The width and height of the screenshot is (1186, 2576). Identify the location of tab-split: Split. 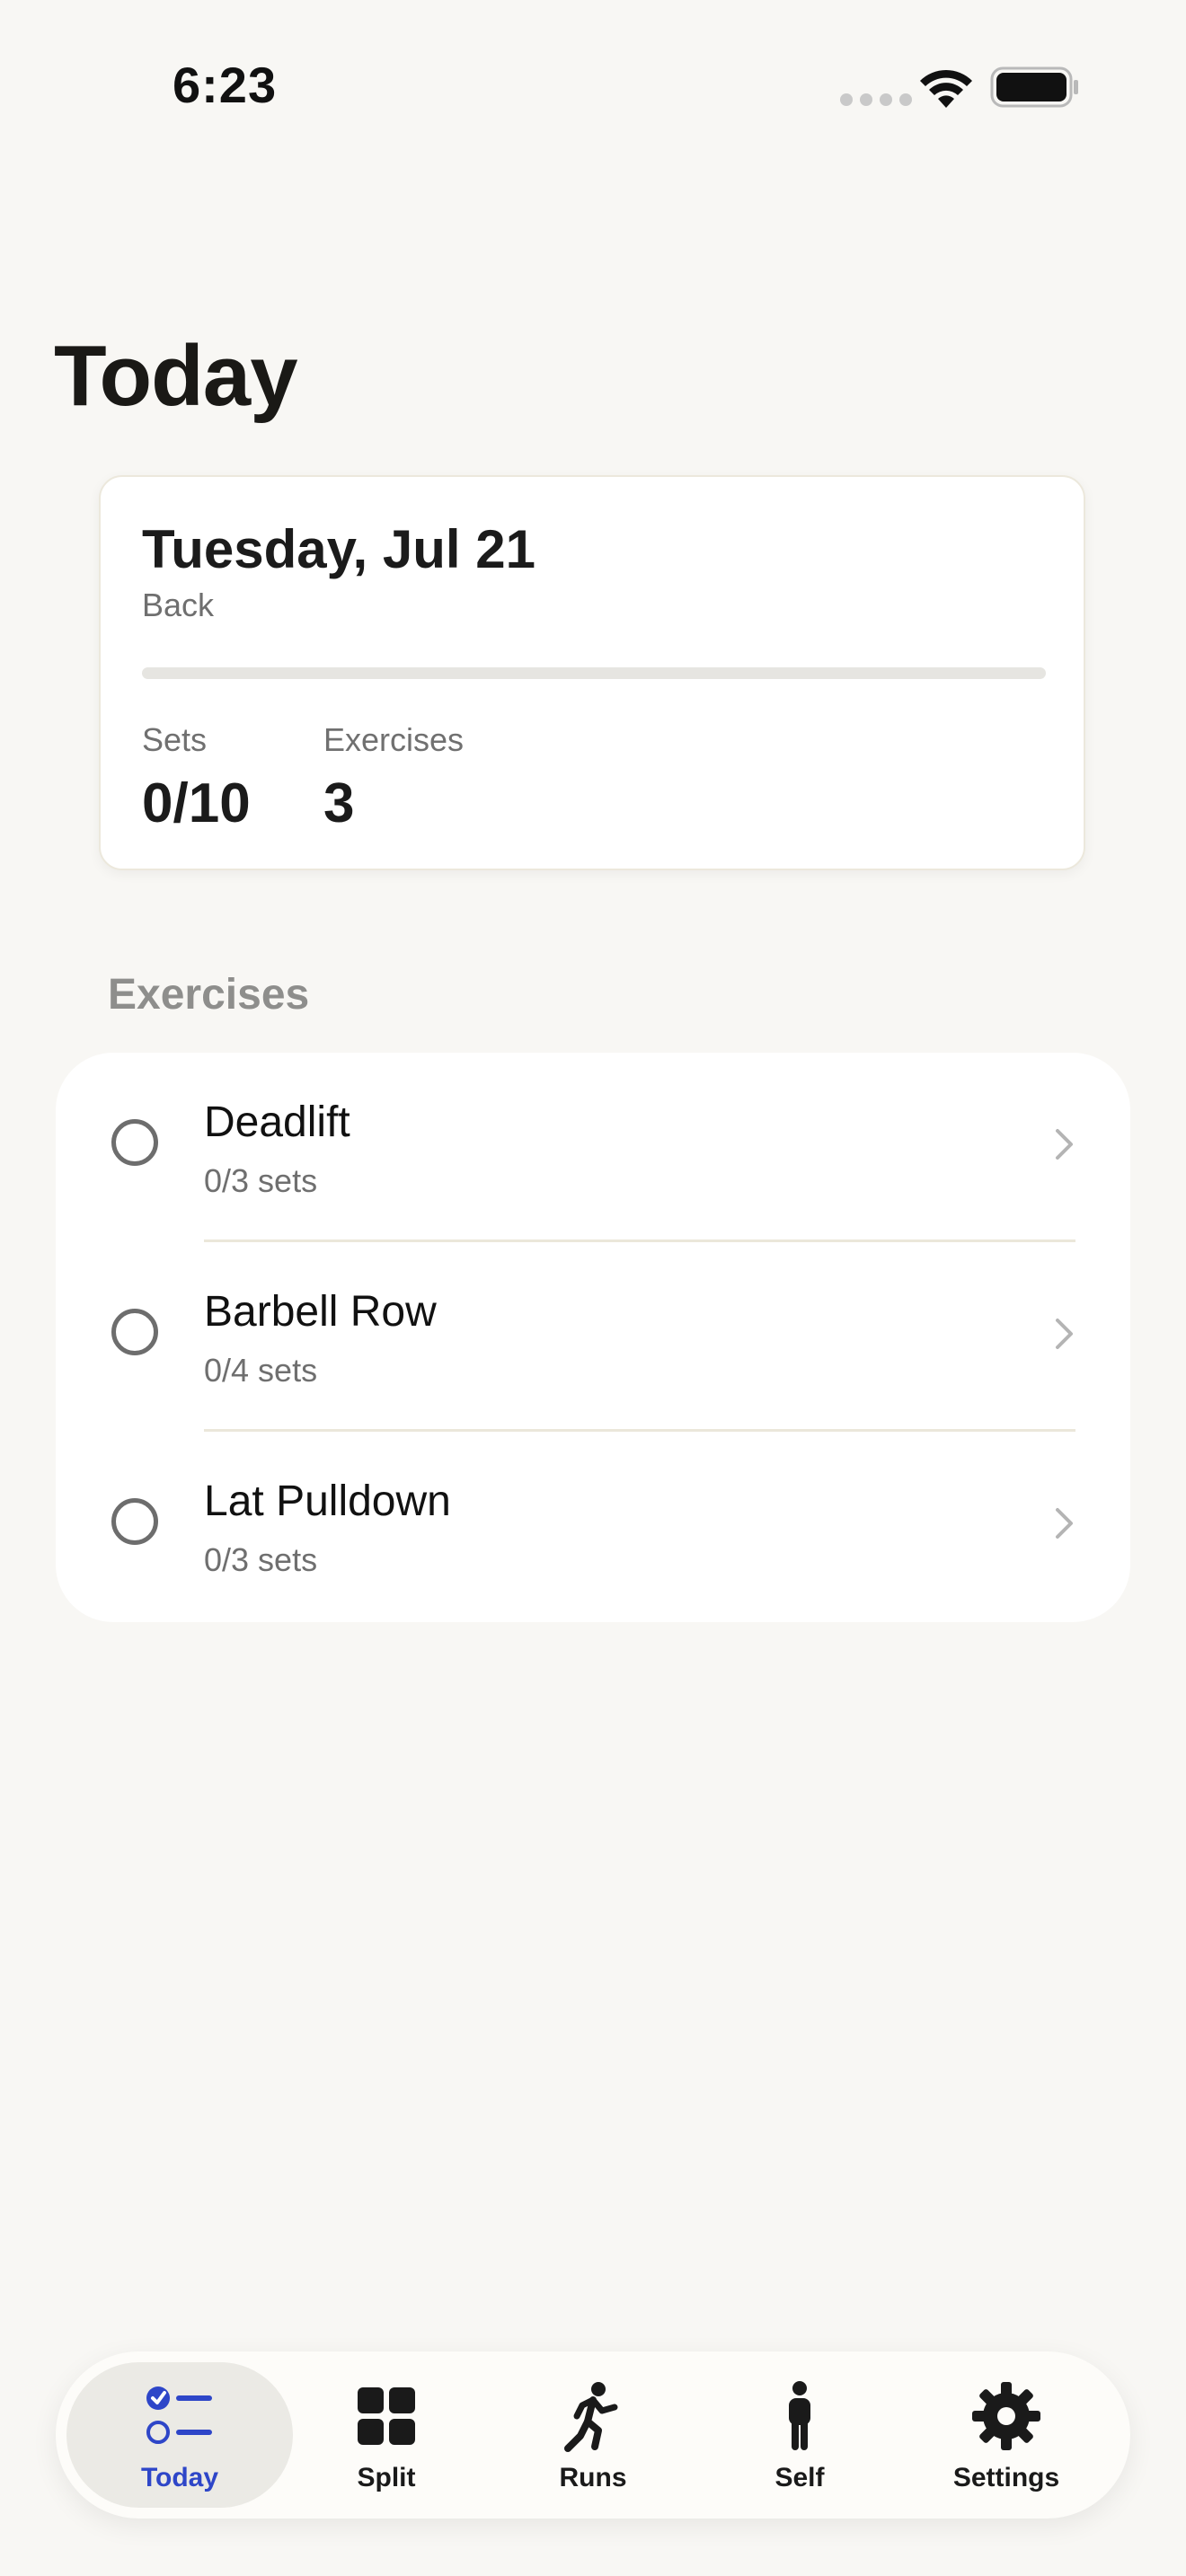
(386, 2435).